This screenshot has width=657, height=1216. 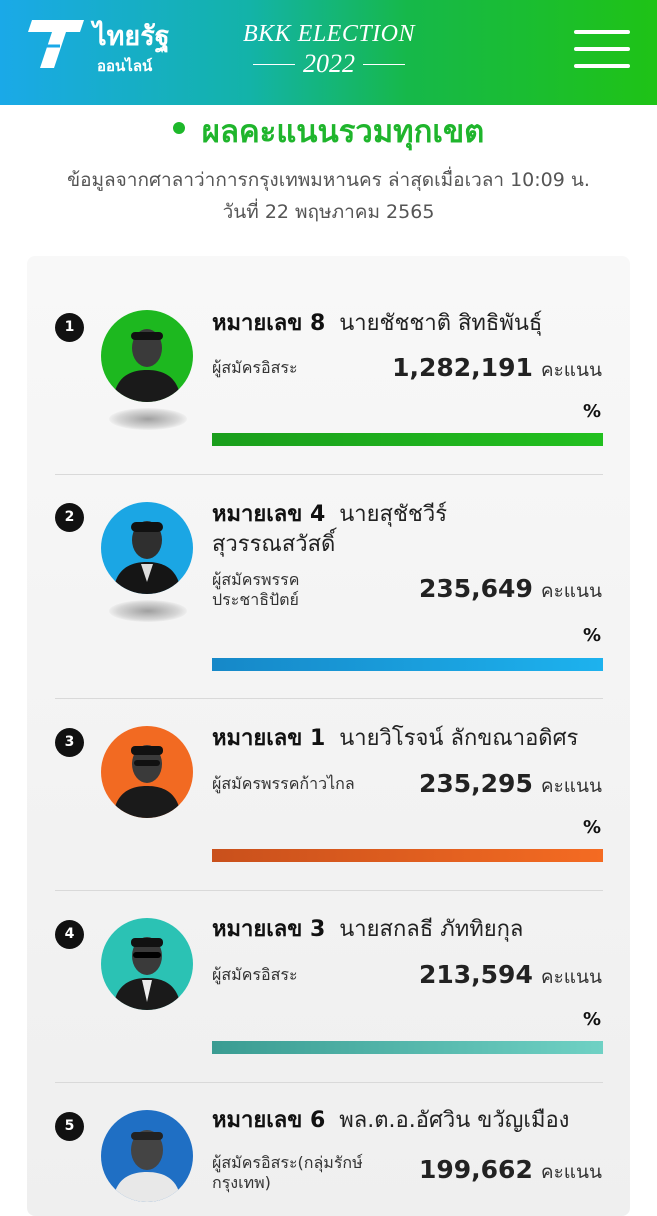 What do you see at coordinates (329, 63) in the screenshot?
I see `election-year: 2022` at bounding box center [329, 63].